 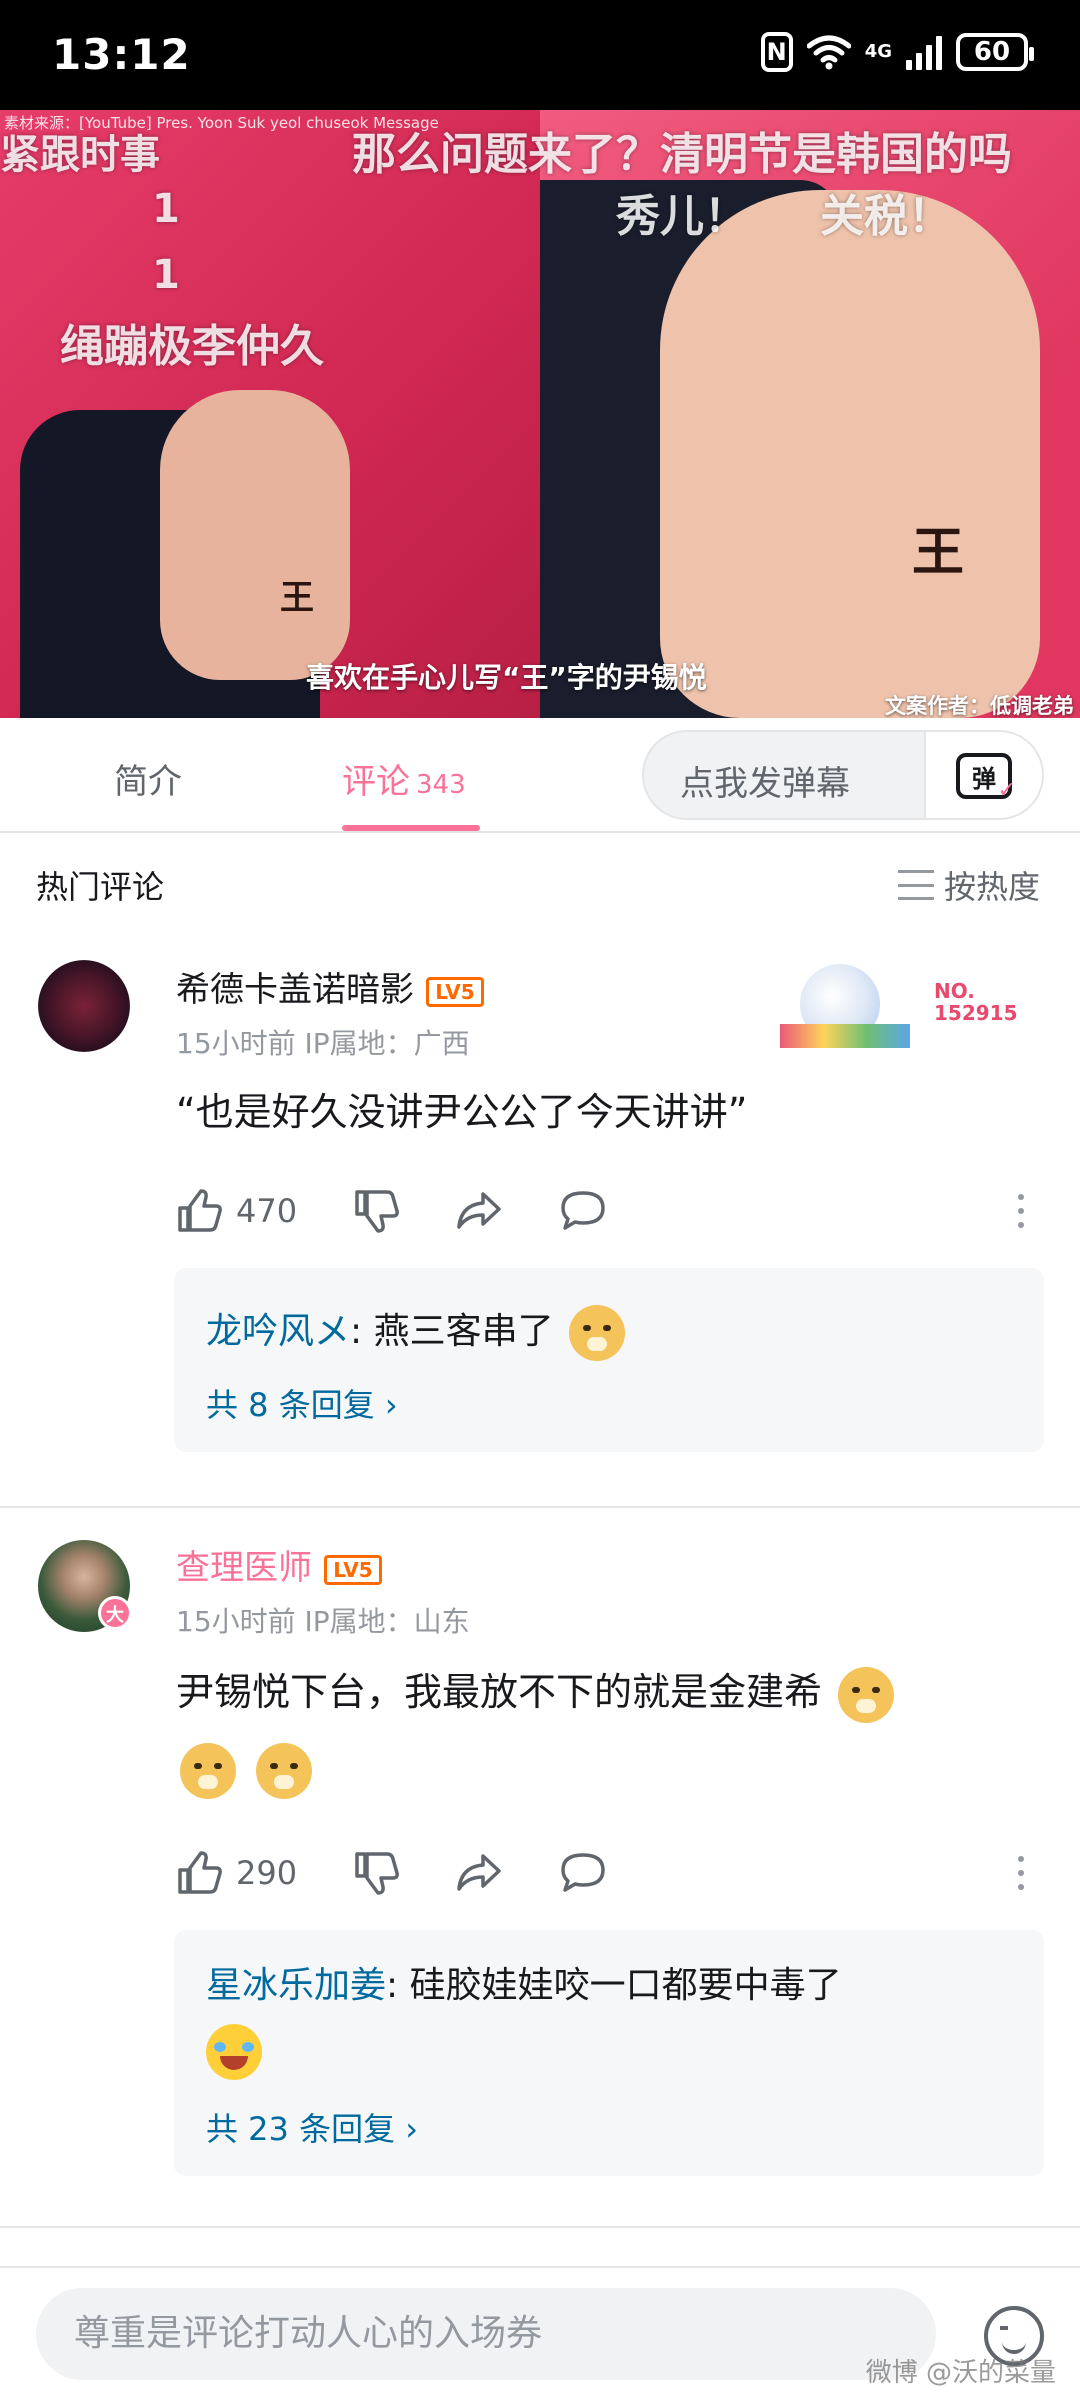 I want to click on fan-badge-number: NO. 152915, so click(x=976, y=1002).